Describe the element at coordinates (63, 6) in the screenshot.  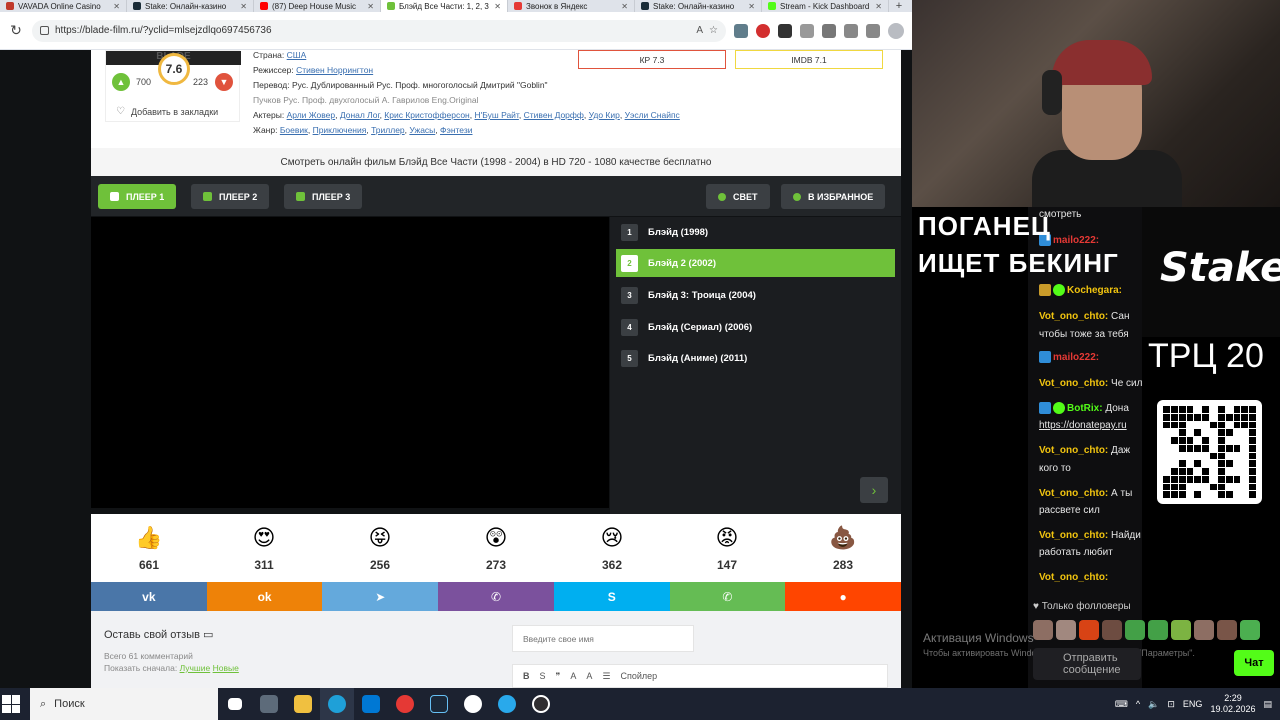
I see `browser-tab: VAVADA Online Casino ✕` at that location.